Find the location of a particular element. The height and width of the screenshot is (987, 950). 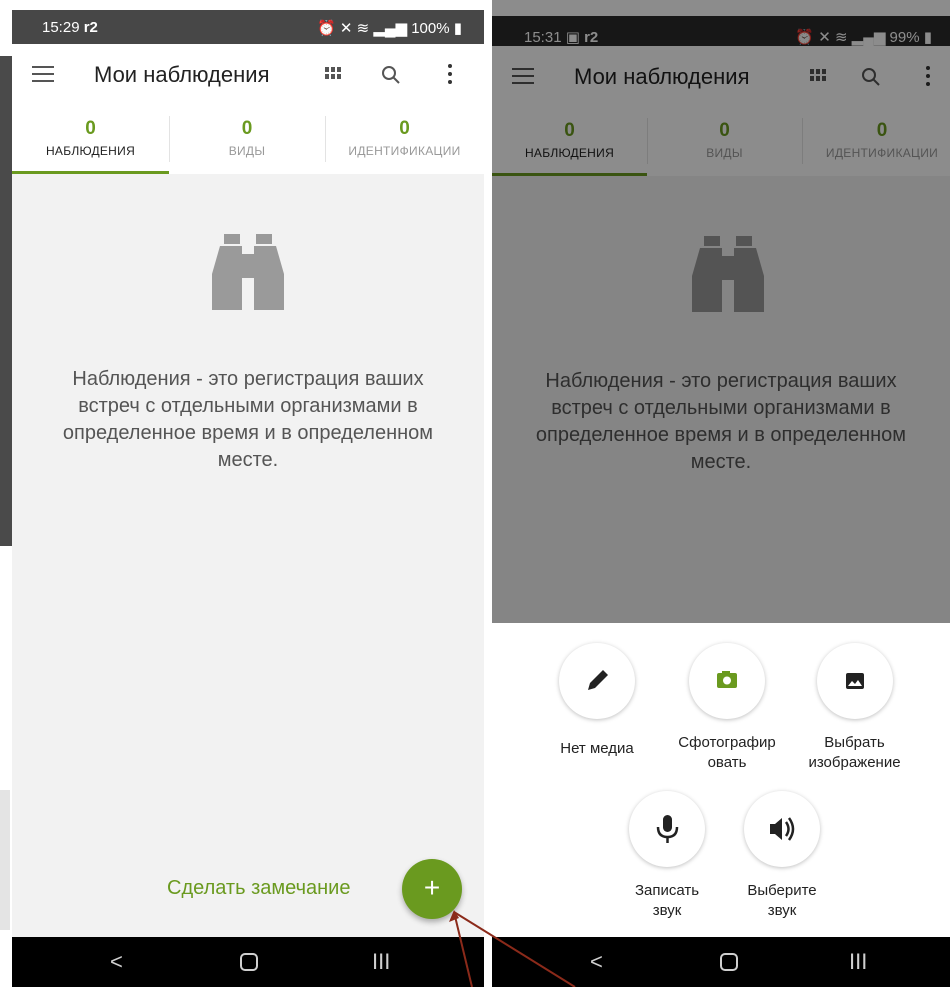

status-bar: 15:29 r2 ⏰ ✕ ≋ ▂▄▆ 100% ▮ is located at coordinates (248, 27).